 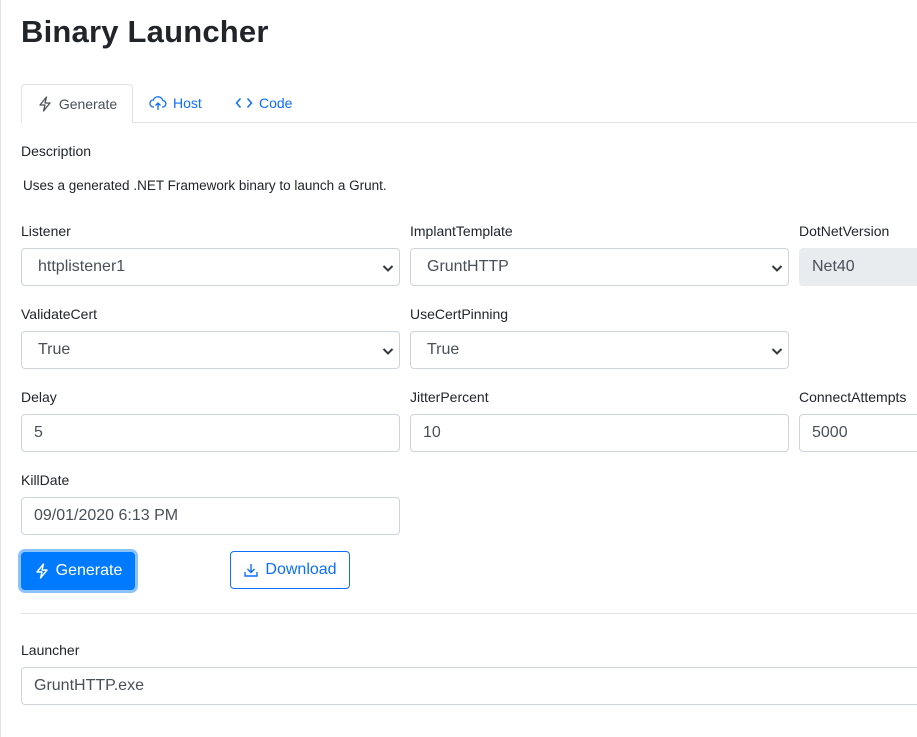 I want to click on delay-label: Delay, so click(x=39, y=397).